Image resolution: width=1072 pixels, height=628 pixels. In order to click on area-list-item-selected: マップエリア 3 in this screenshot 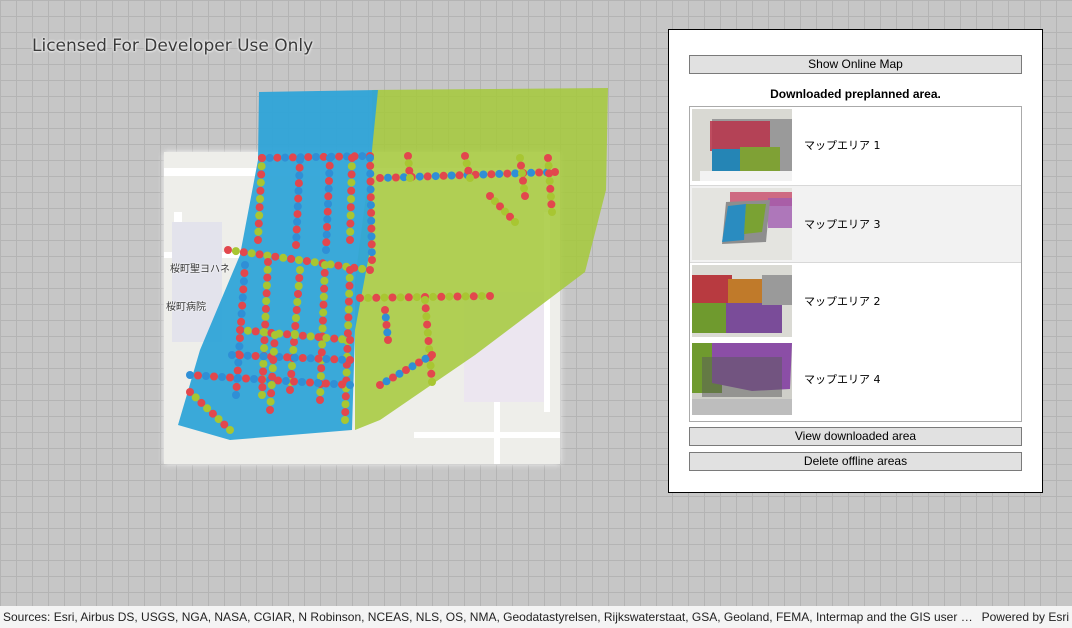, I will do `click(855, 224)`.